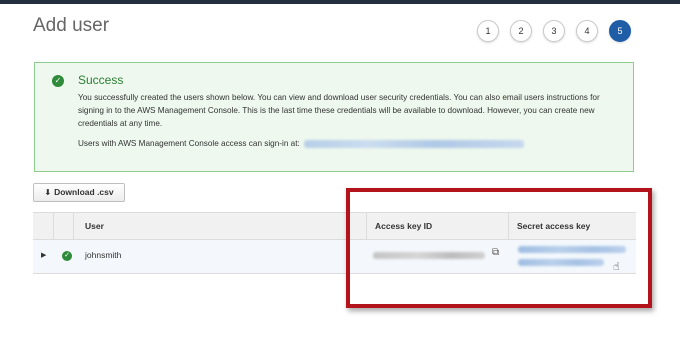  Describe the element at coordinates (340, 32) in the screenshot. I see `wizard-steps: 1 2 3 4 5` at that location.